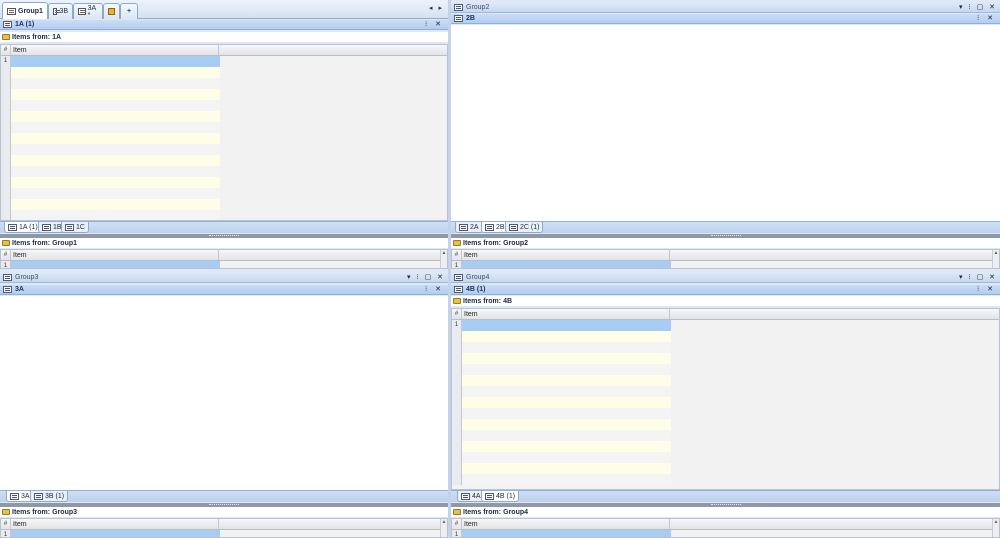 The width and height of the screenshot is (1000, 538). What do you see at coordinates (224, 512) in the screenshot?
I see `items-source-line: Items from: Group3` at bounding box center [224, 512].